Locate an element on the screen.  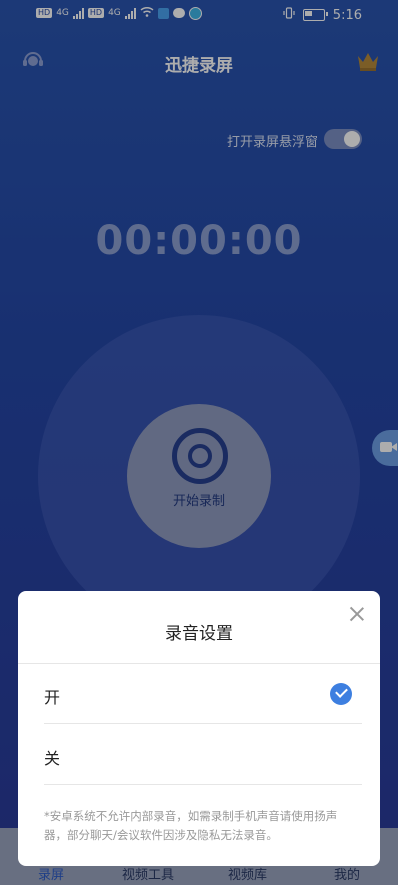
check-icon is located at coordinates (341, 694).